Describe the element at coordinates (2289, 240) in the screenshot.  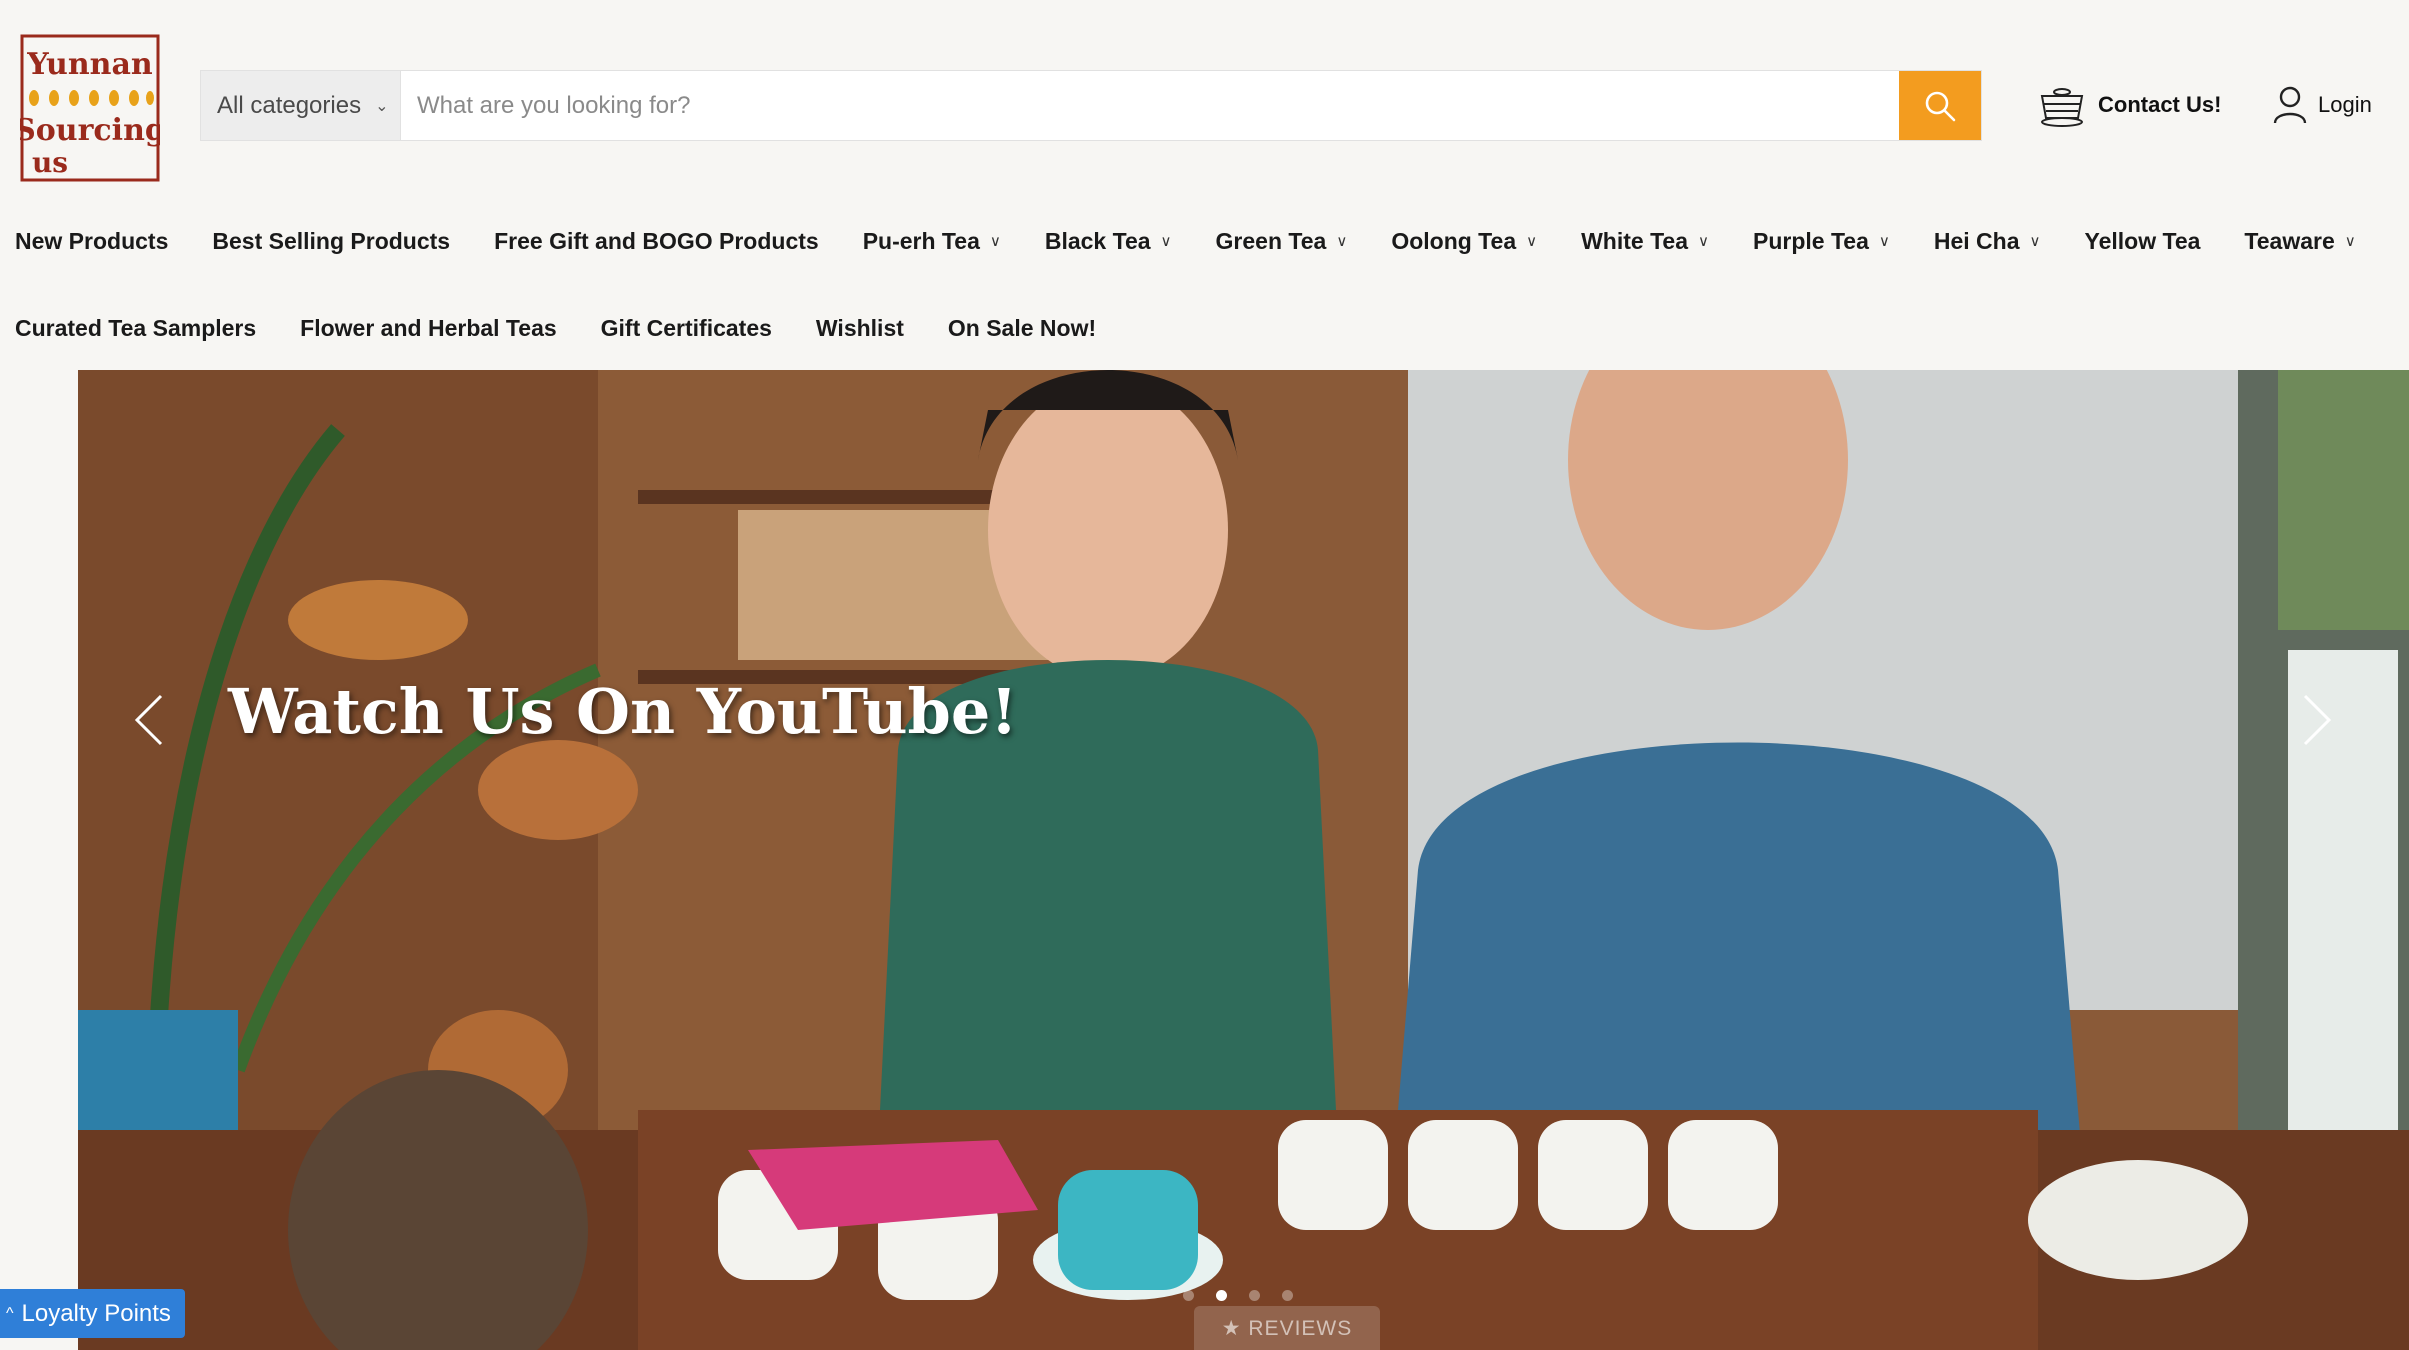
I see `nav-item-label: Teaware` at that location.